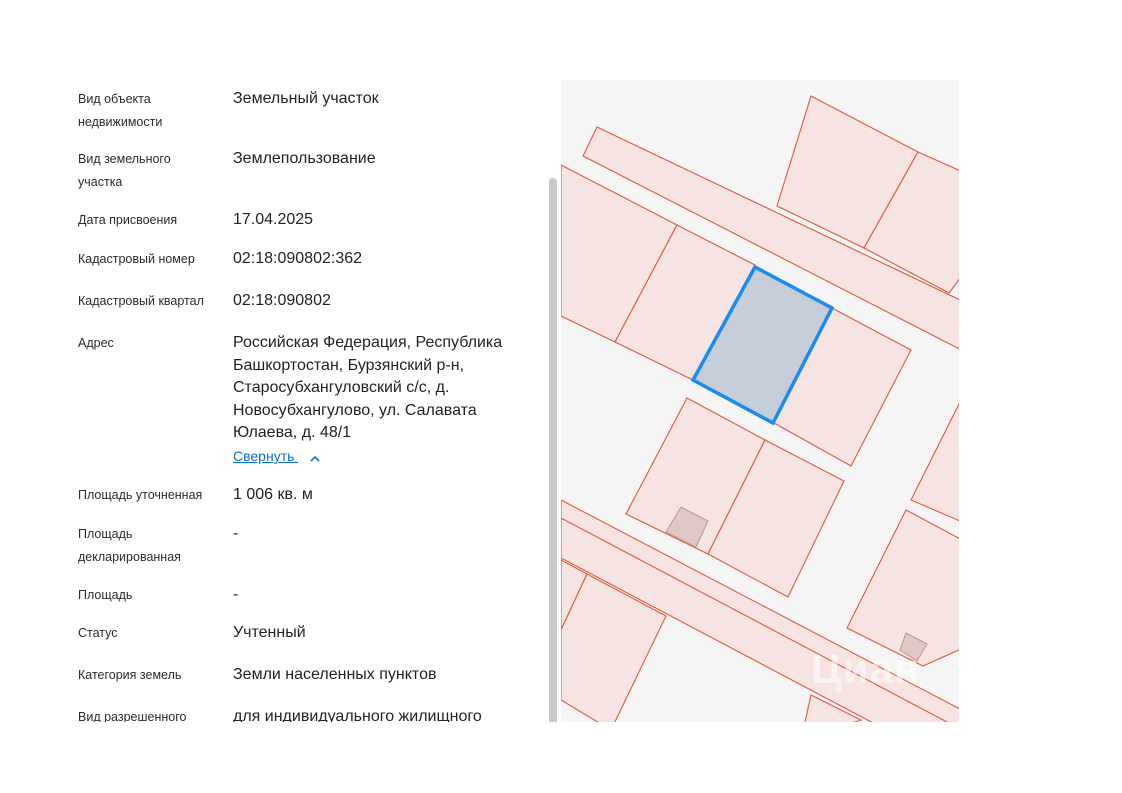 The height and width of the screenshot is (793, 1122). I want to click on label-area-declared: Площадь декларированная, so click(129, 545).